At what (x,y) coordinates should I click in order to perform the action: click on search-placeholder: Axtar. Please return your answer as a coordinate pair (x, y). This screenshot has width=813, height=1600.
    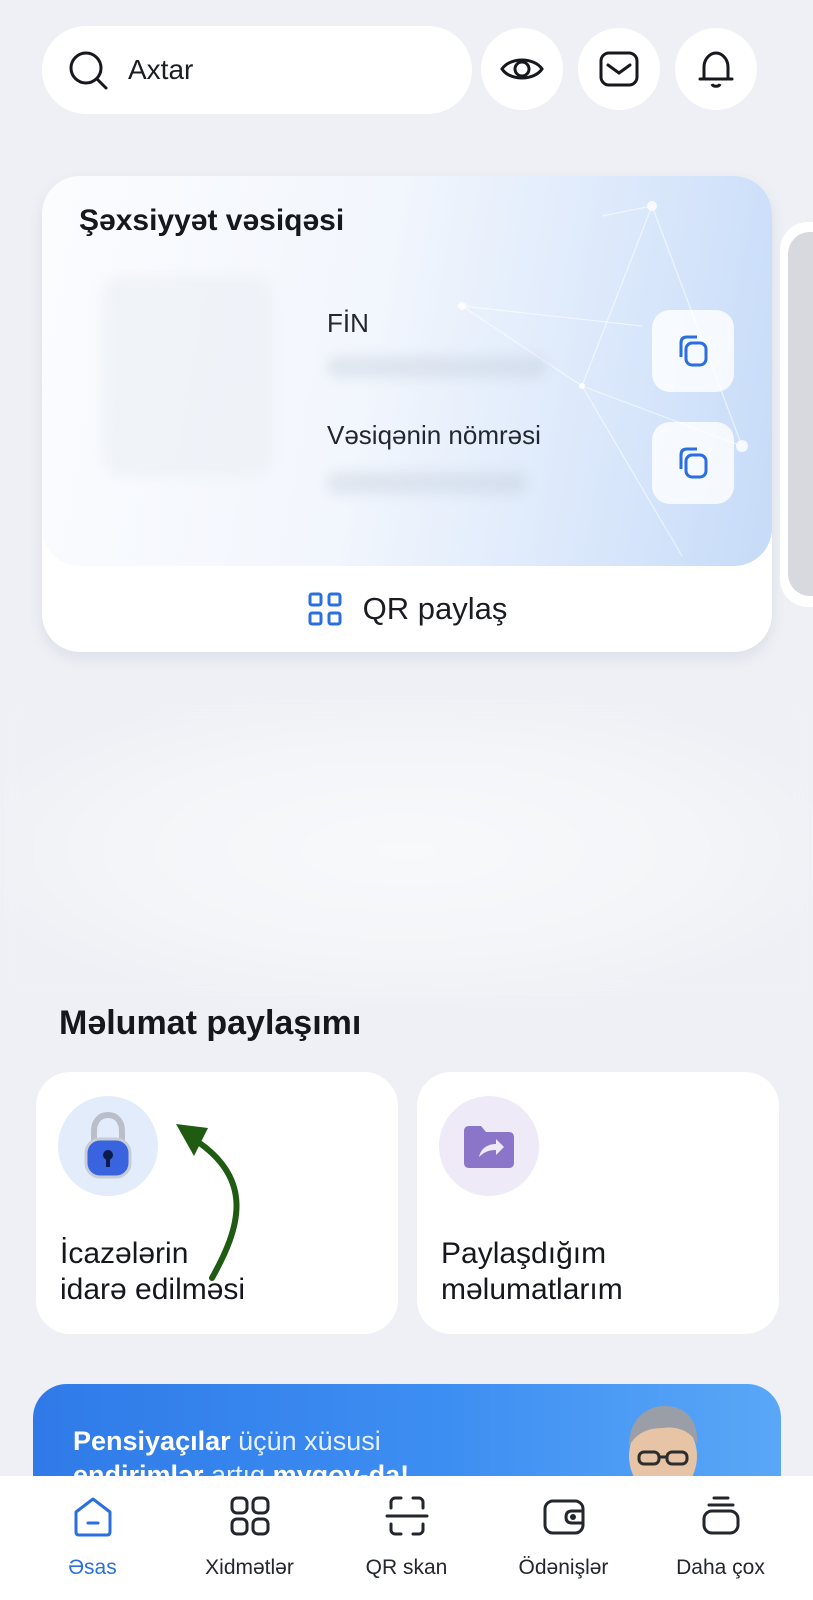
    Looking at the image, I should click on (161, 69).